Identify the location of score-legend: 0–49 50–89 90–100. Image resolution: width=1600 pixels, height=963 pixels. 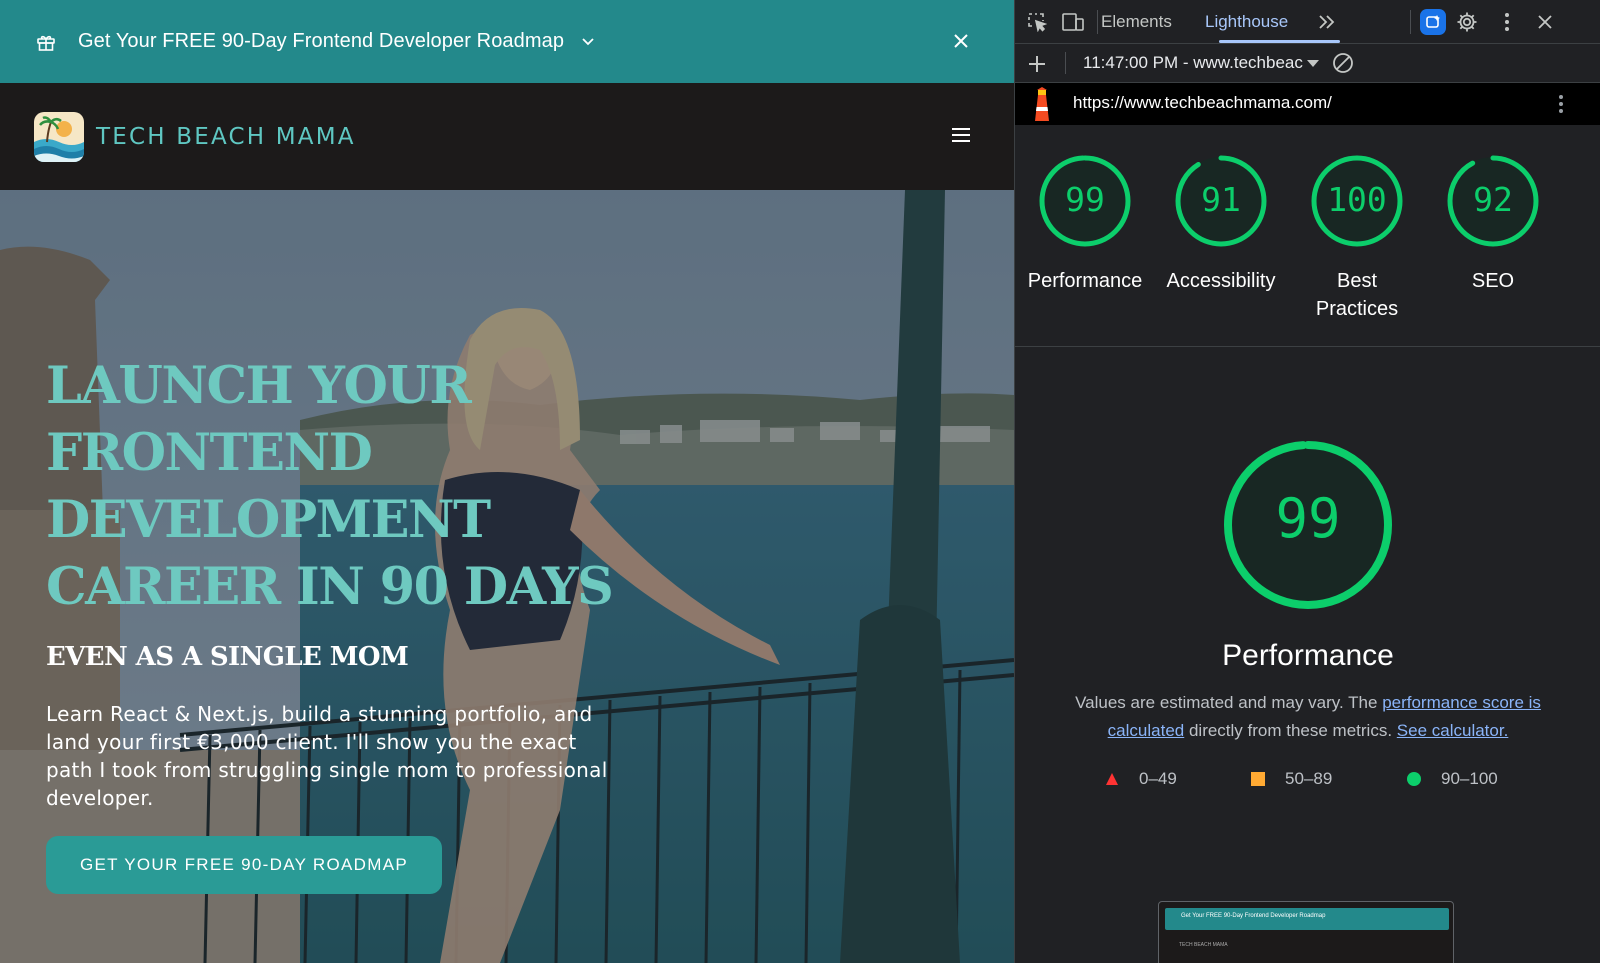
(1307, 783).